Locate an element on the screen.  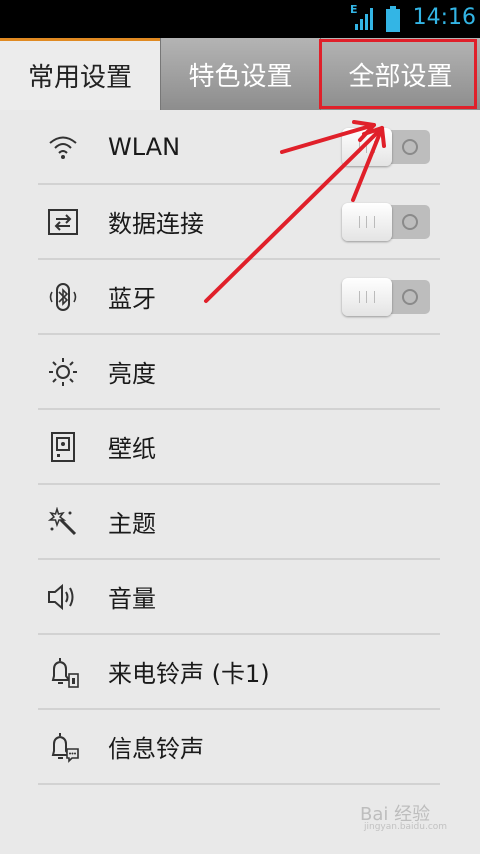
list-item-wallpaper: 壁纸 is located at coordinates (239, 447).